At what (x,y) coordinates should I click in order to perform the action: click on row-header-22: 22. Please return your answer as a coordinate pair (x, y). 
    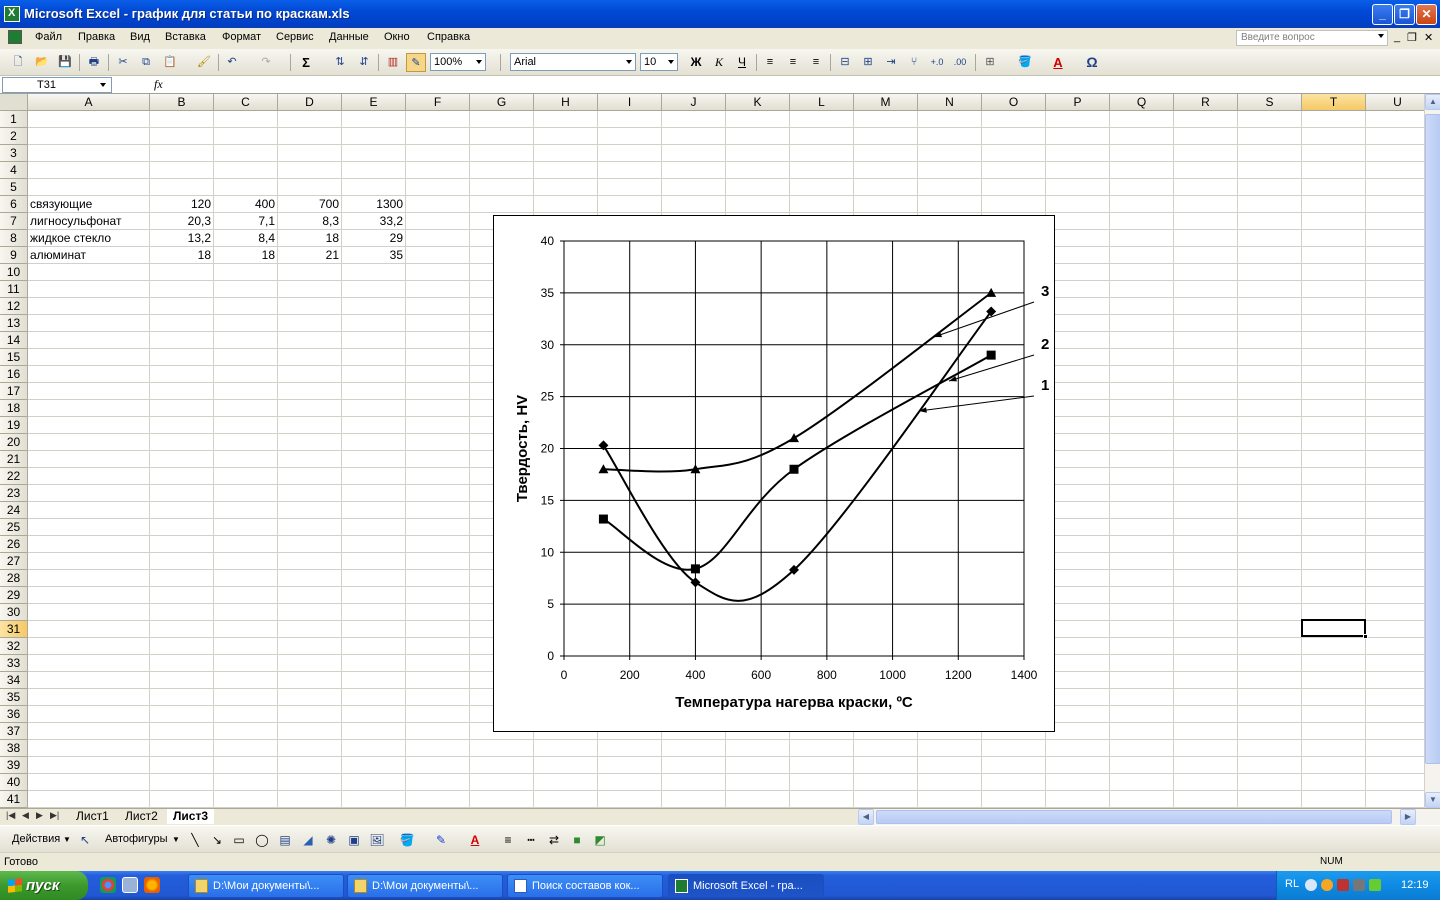
    Looking at the image, I should click on (14, 476).